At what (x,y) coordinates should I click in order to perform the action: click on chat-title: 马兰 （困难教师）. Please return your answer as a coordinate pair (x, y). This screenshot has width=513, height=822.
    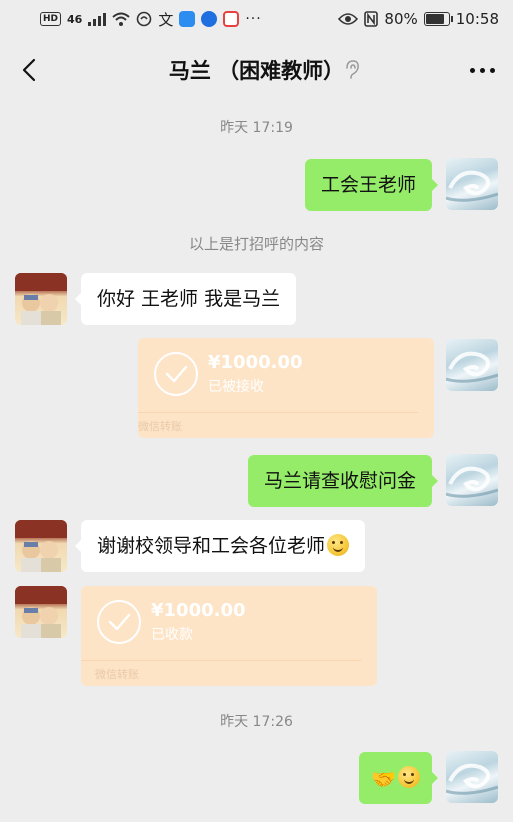
    Looking at the image, I should click on (256, 71).